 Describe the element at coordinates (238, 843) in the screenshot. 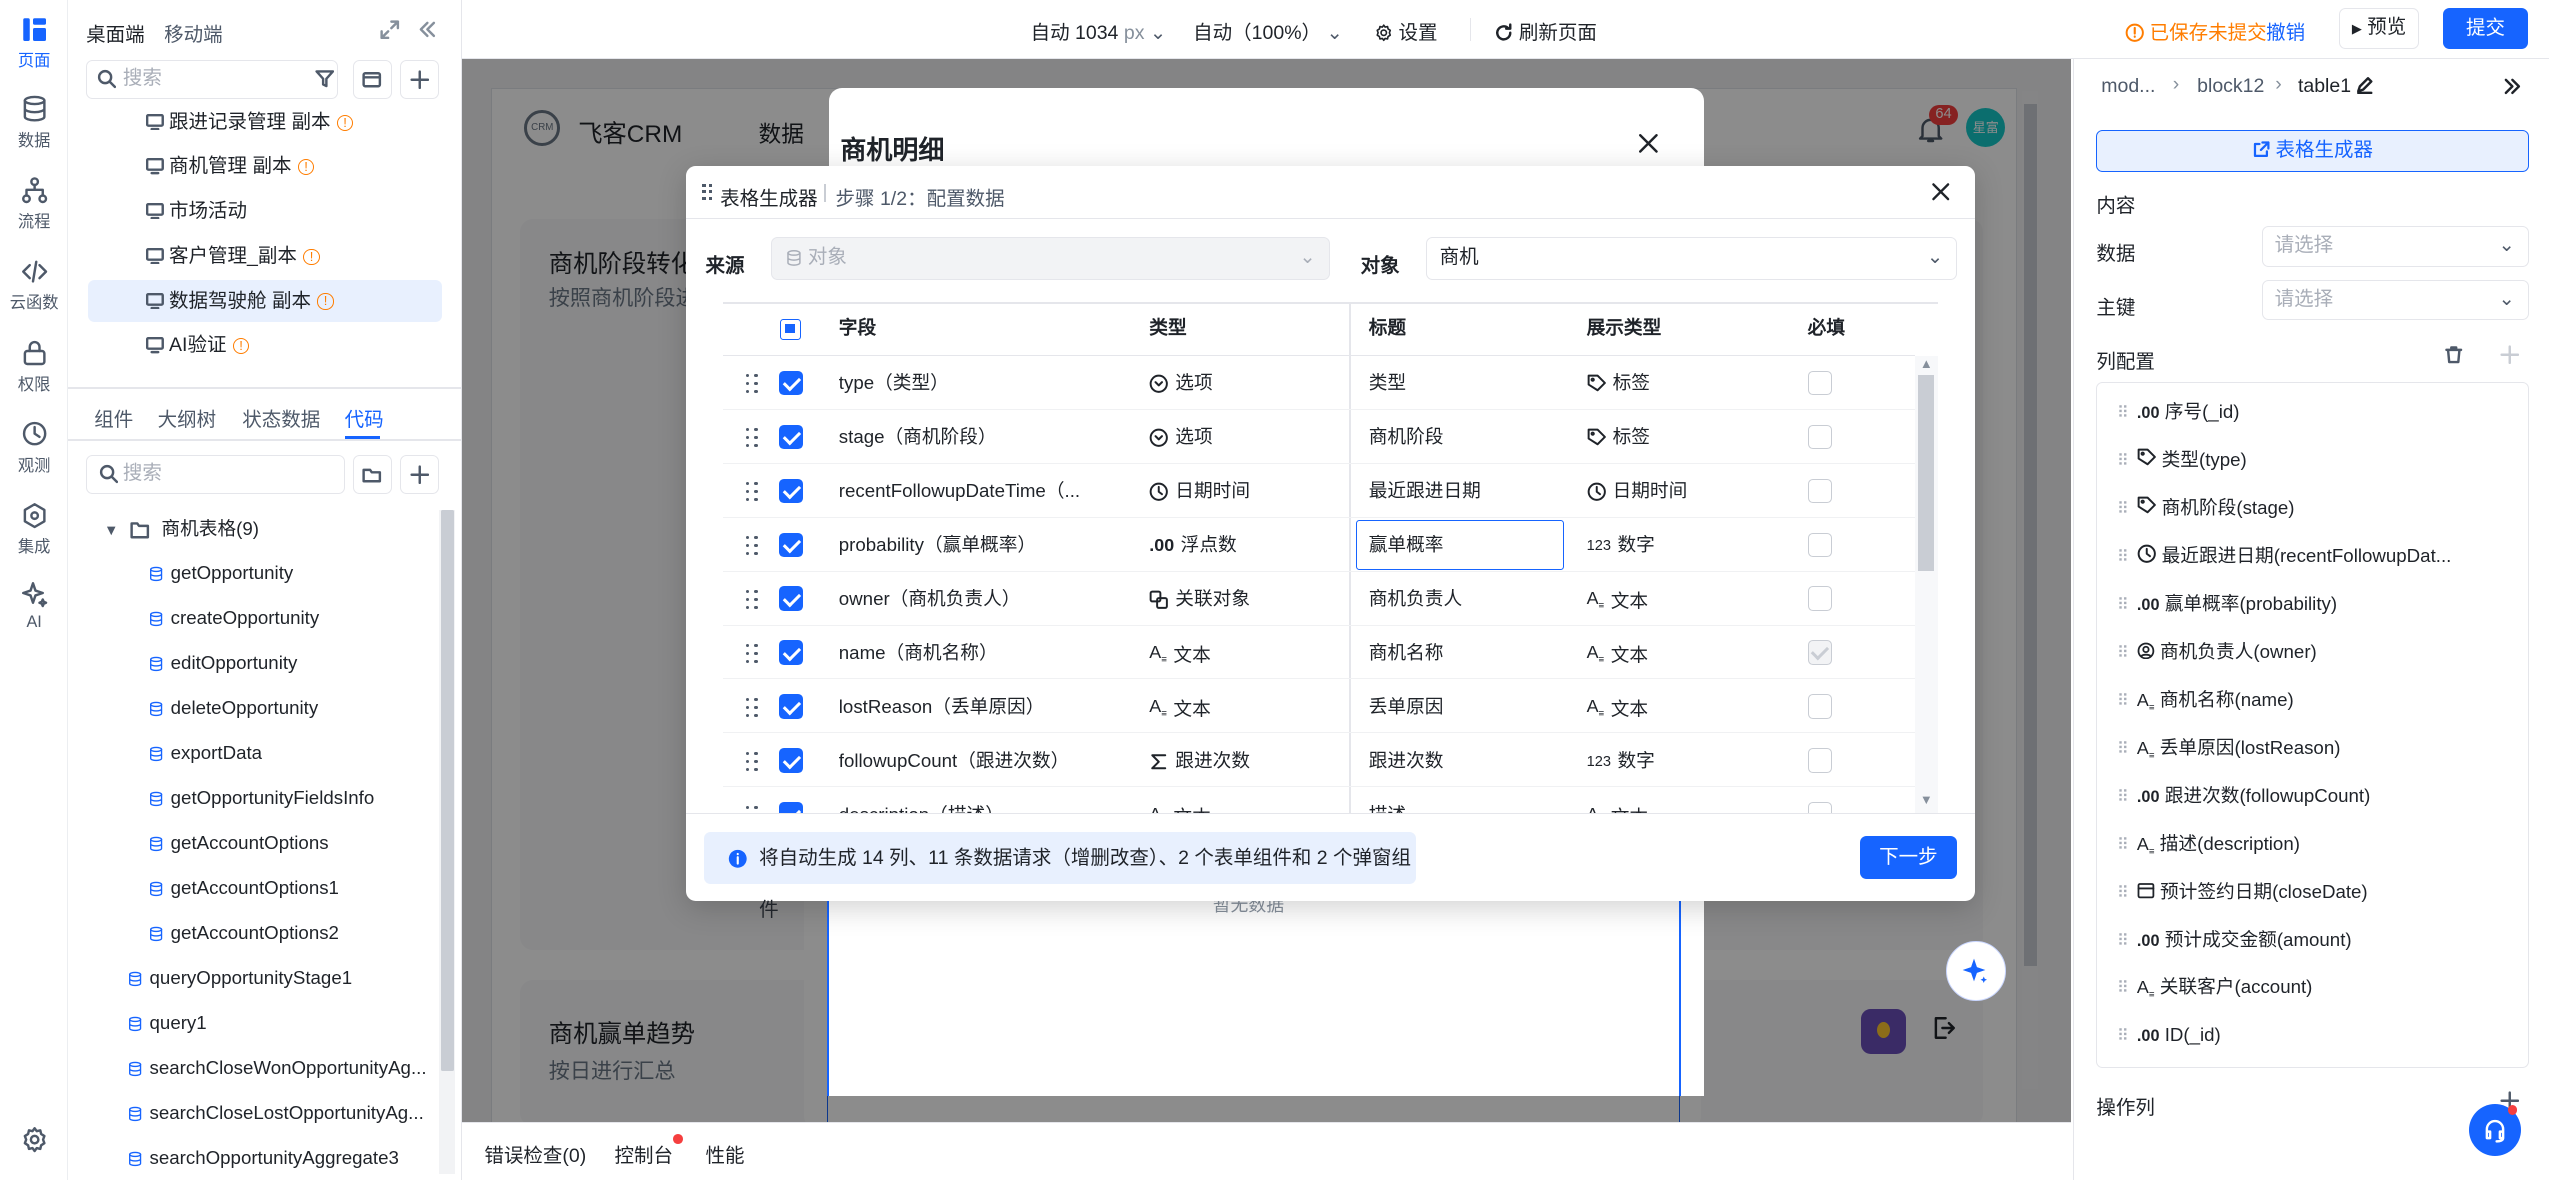

I see `api-item: getAccountOptions` at that location.